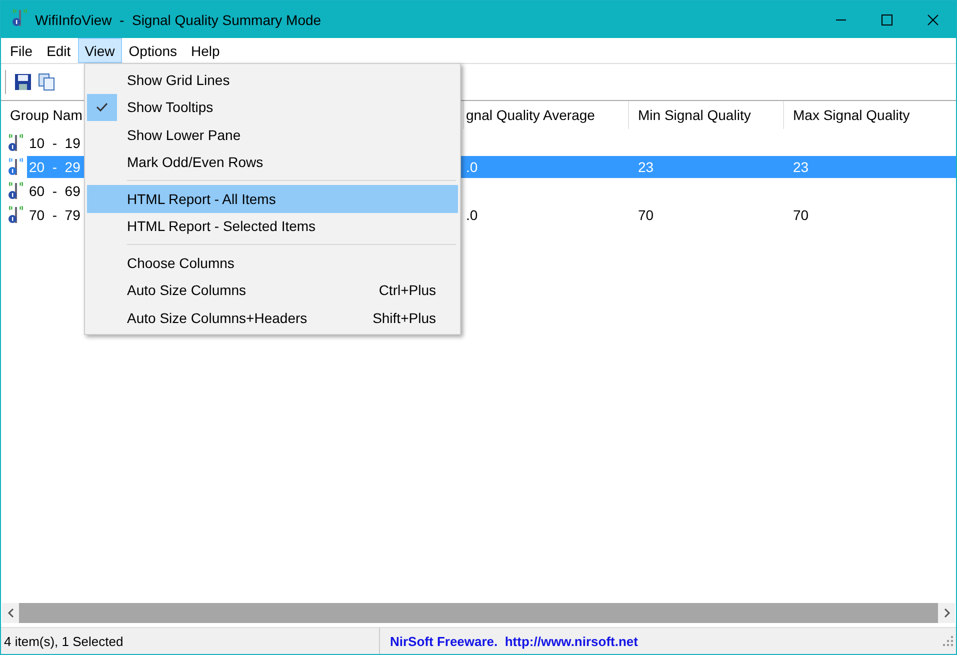 This screenshot has height=655, width=957. What do you see at coordinates (546, 115) in the screenshot?
I see `column-header: gnal Quality Average` at bounding box center [546, 115].